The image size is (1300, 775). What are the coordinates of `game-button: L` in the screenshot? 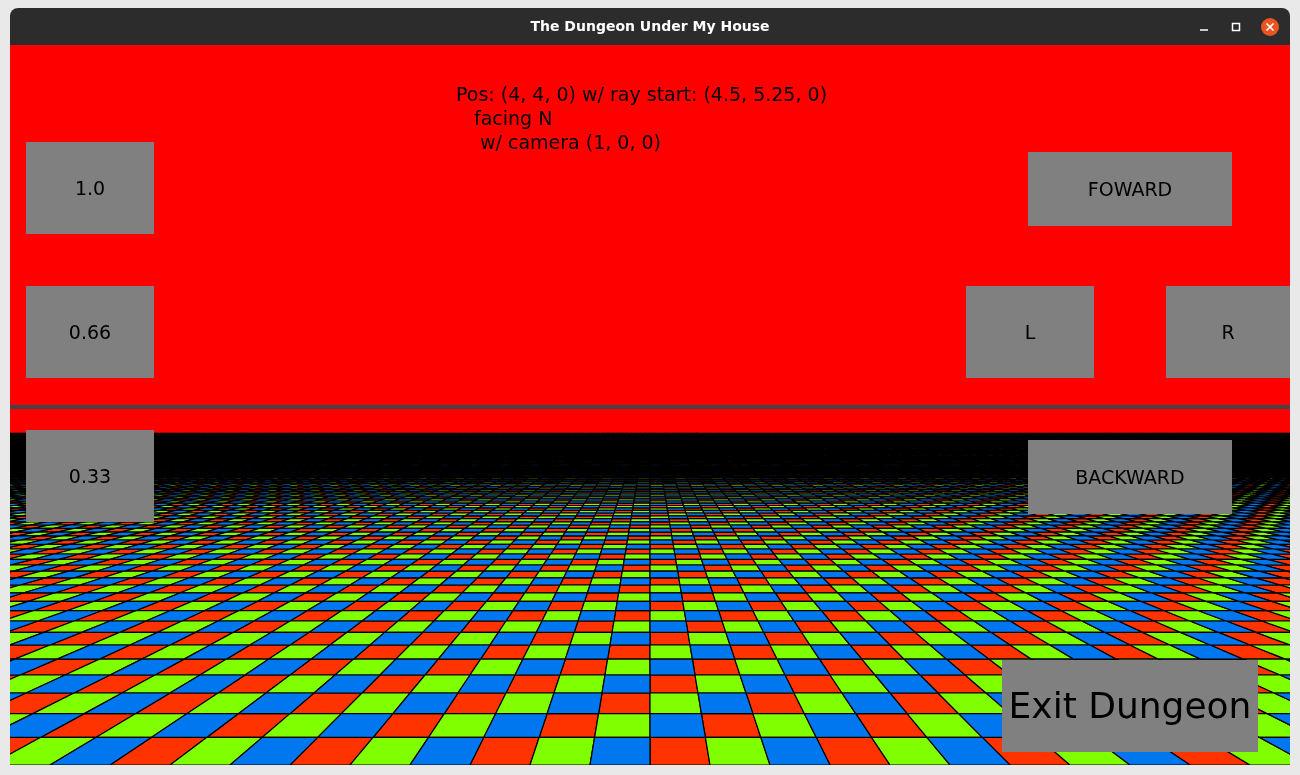 It's located at (1030, 332).